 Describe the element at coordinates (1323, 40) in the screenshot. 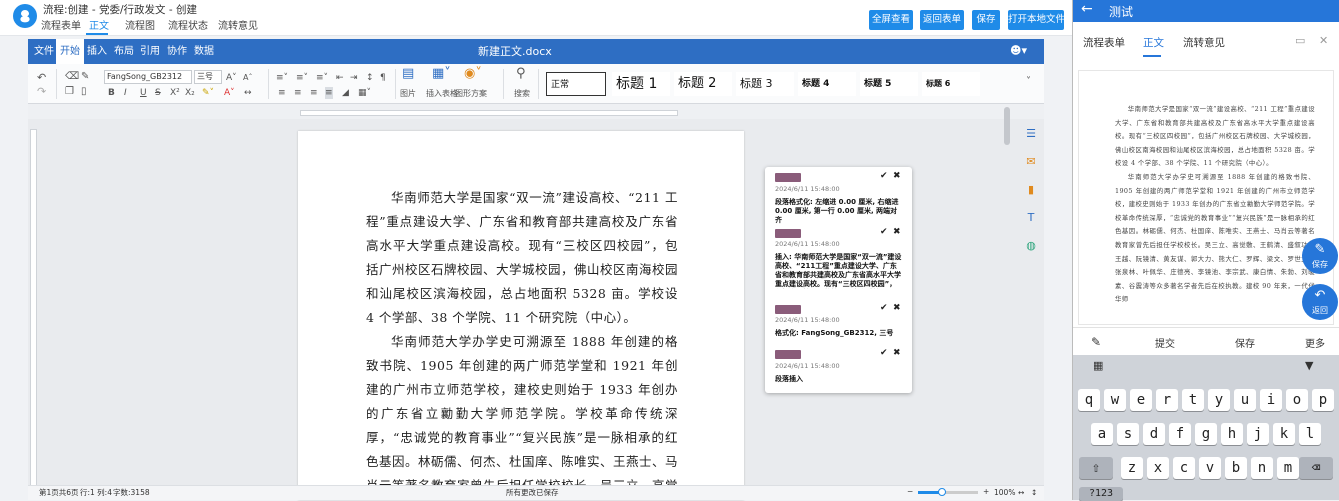

I see `close-icon: ✕` at that location.